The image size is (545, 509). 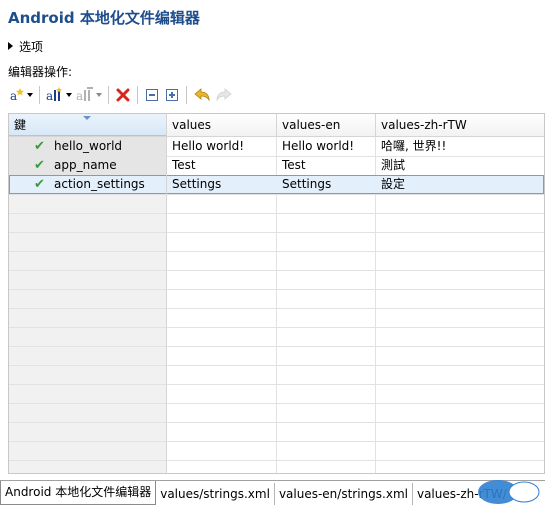 I want to click on sort-indicator-icon, so click(x=87, y=118).